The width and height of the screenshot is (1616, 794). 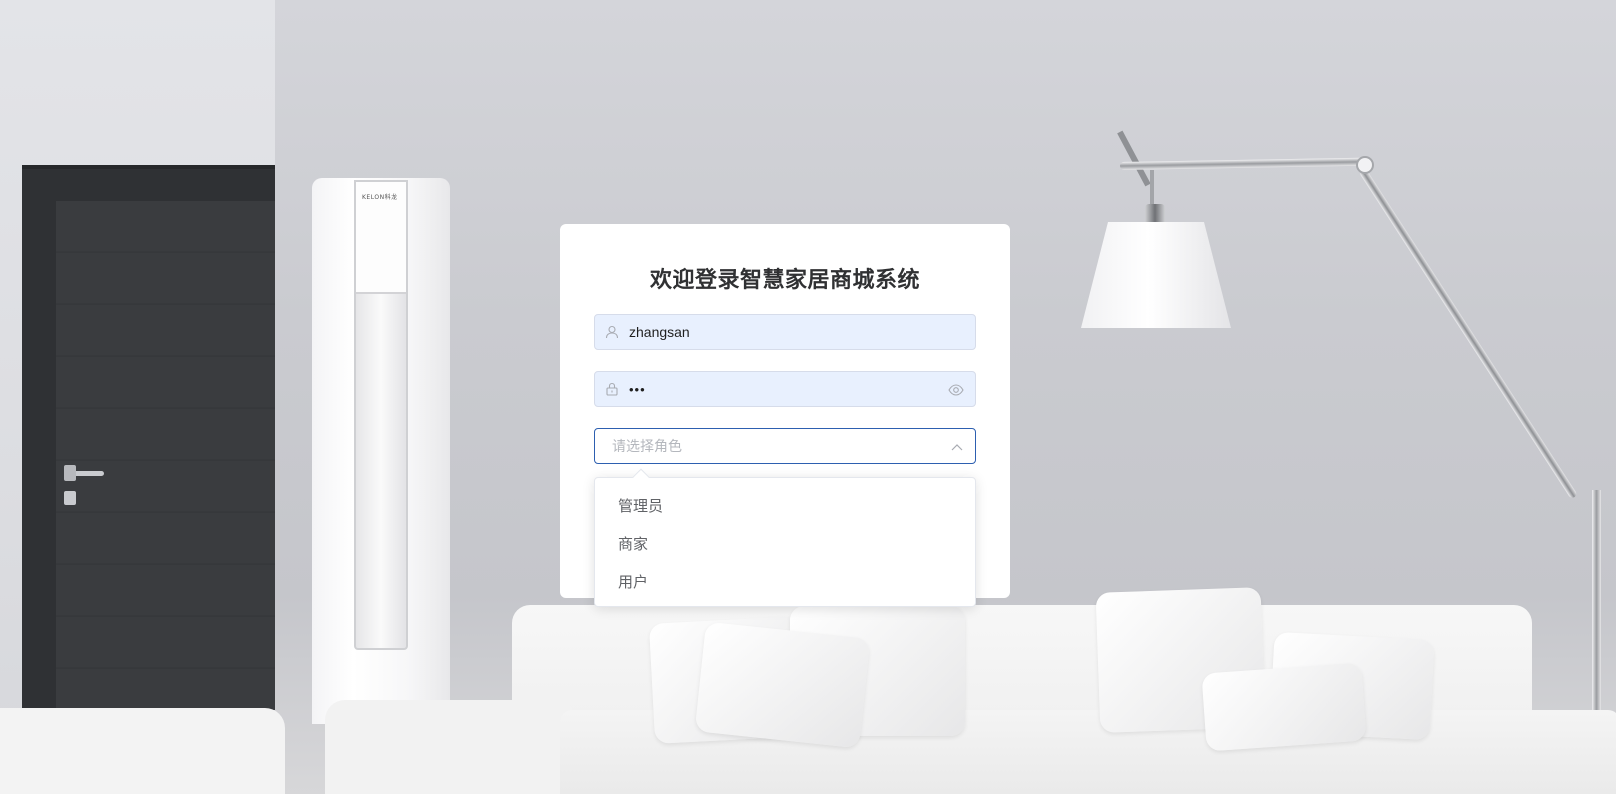 What do you see at coordinates (381, 415) in the screenshot?
I see `ac-front-panel: KELON科龙` at bounding box center [381, 415].